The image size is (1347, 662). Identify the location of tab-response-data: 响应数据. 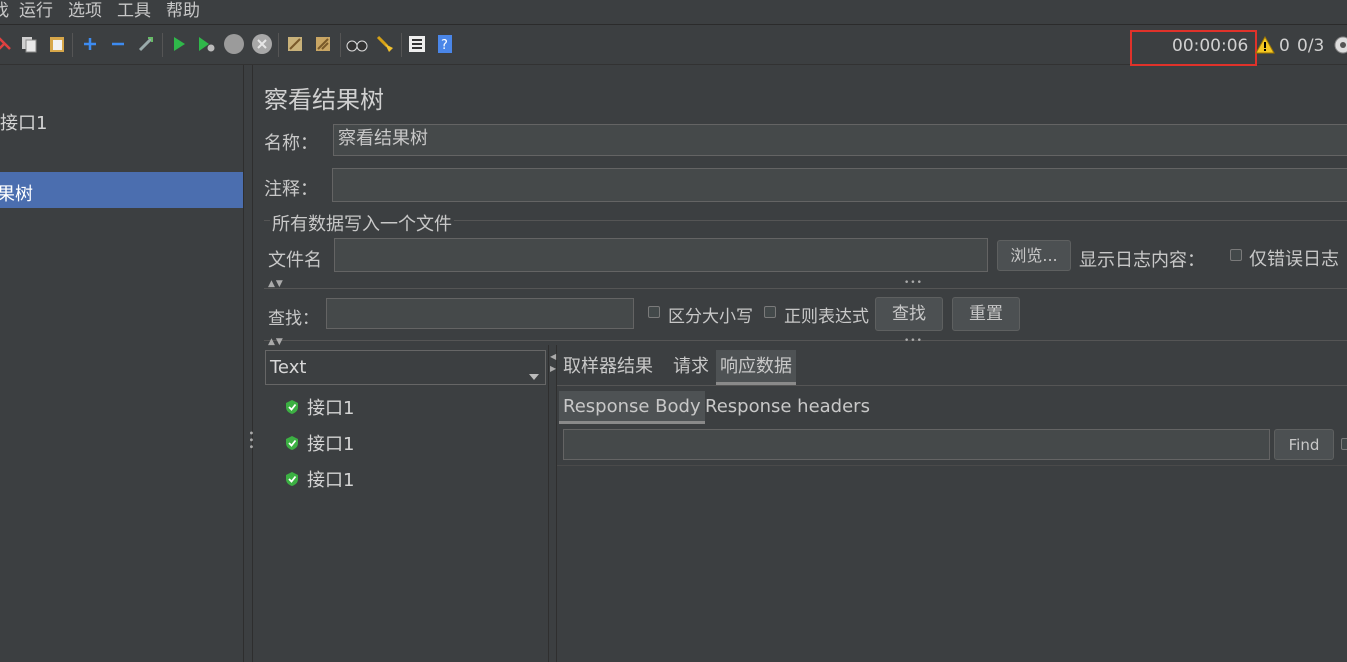
(756, 367).